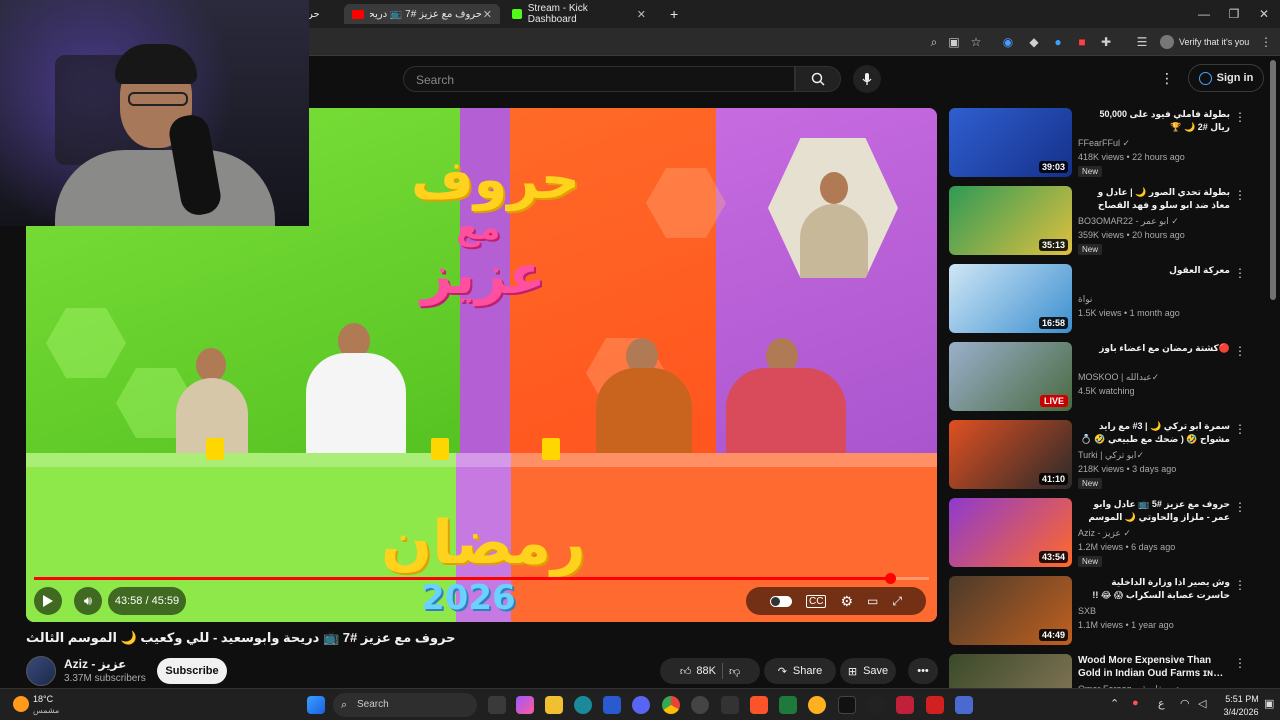 The width and height of the screenshot is (1280, 720). What do you see at coordinates (1058, 42) in the screenshot?
I see `extension-icon: ●` at bounding box center [1058, 42].